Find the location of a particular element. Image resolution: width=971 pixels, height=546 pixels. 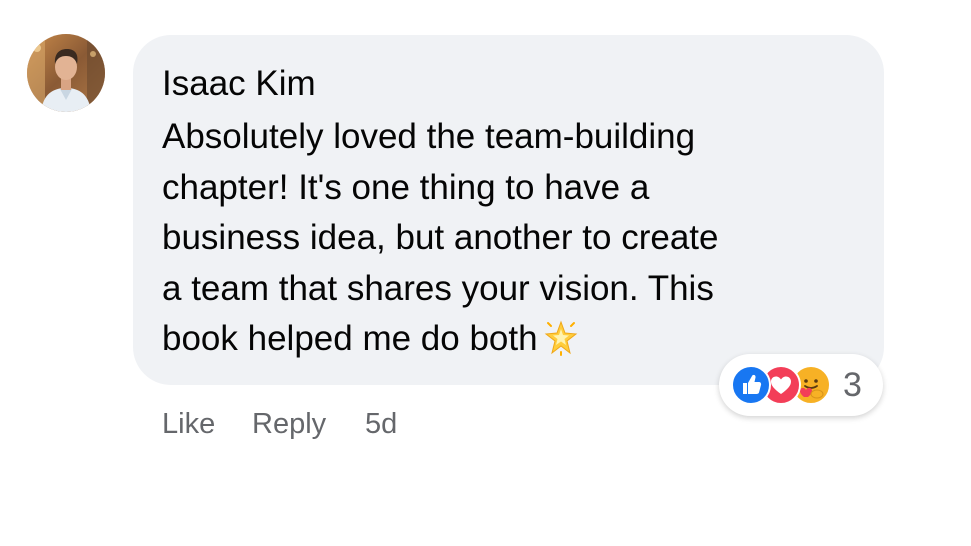

author-avatar is located at coordinates (66, 73).